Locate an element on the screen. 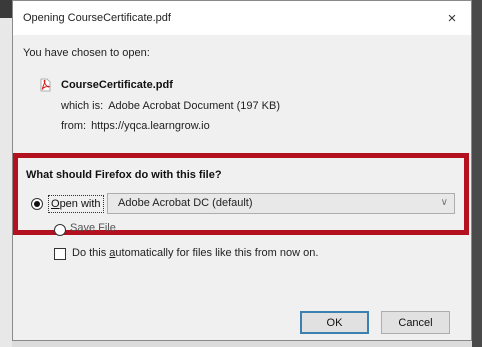 The width and height of the screenshot is (482, 347). chosen-label: You have chosen to open: is located at coordinates (86, 53).